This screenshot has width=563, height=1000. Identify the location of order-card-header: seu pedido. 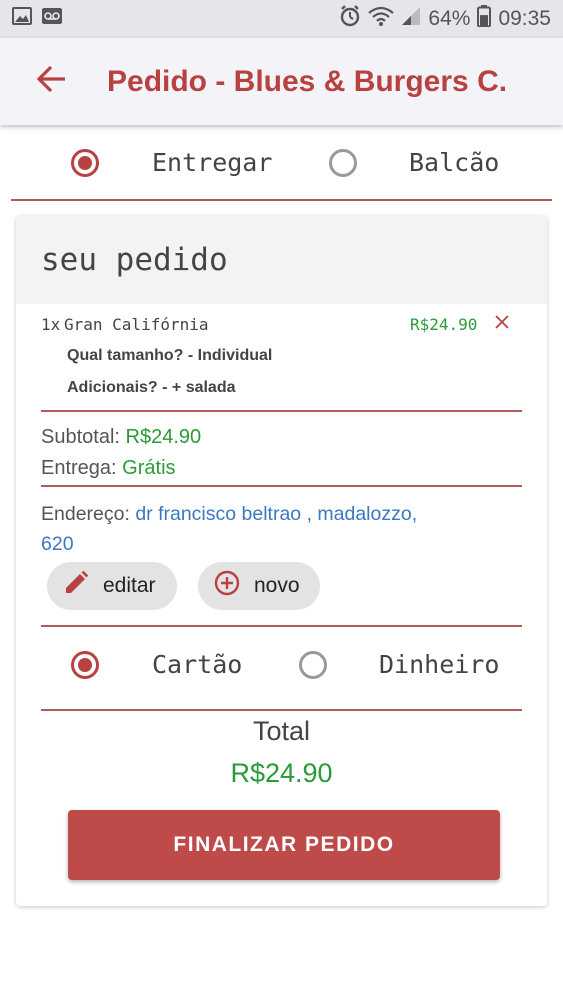
(281, 260).